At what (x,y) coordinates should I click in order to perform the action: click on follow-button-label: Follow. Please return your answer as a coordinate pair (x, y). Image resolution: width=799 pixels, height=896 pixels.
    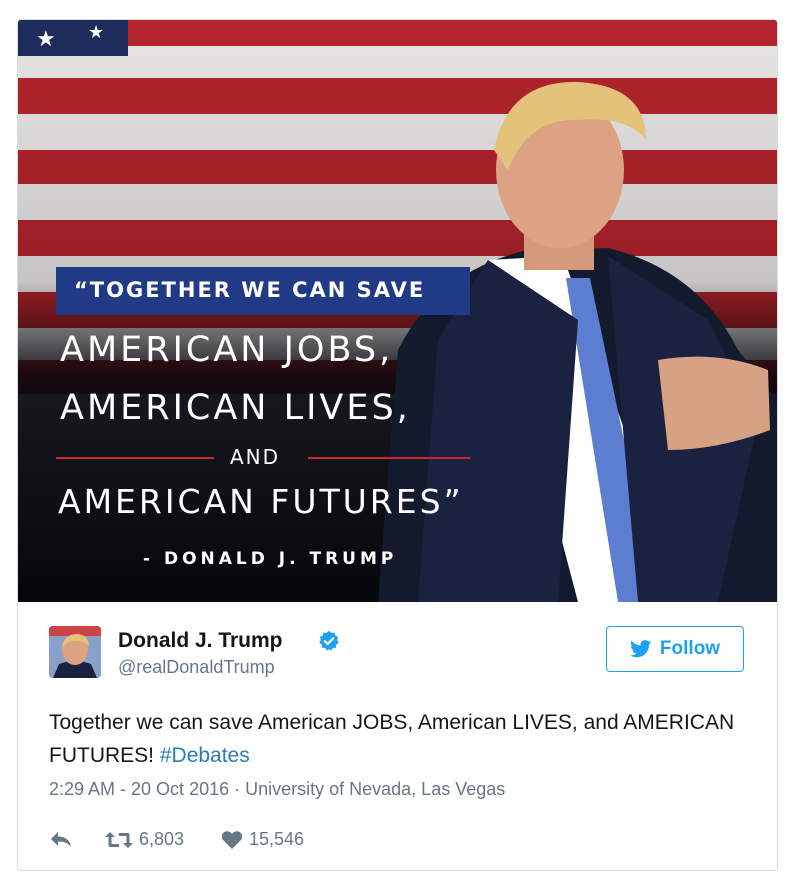
    Looking at the image, I should click on (690, 648).